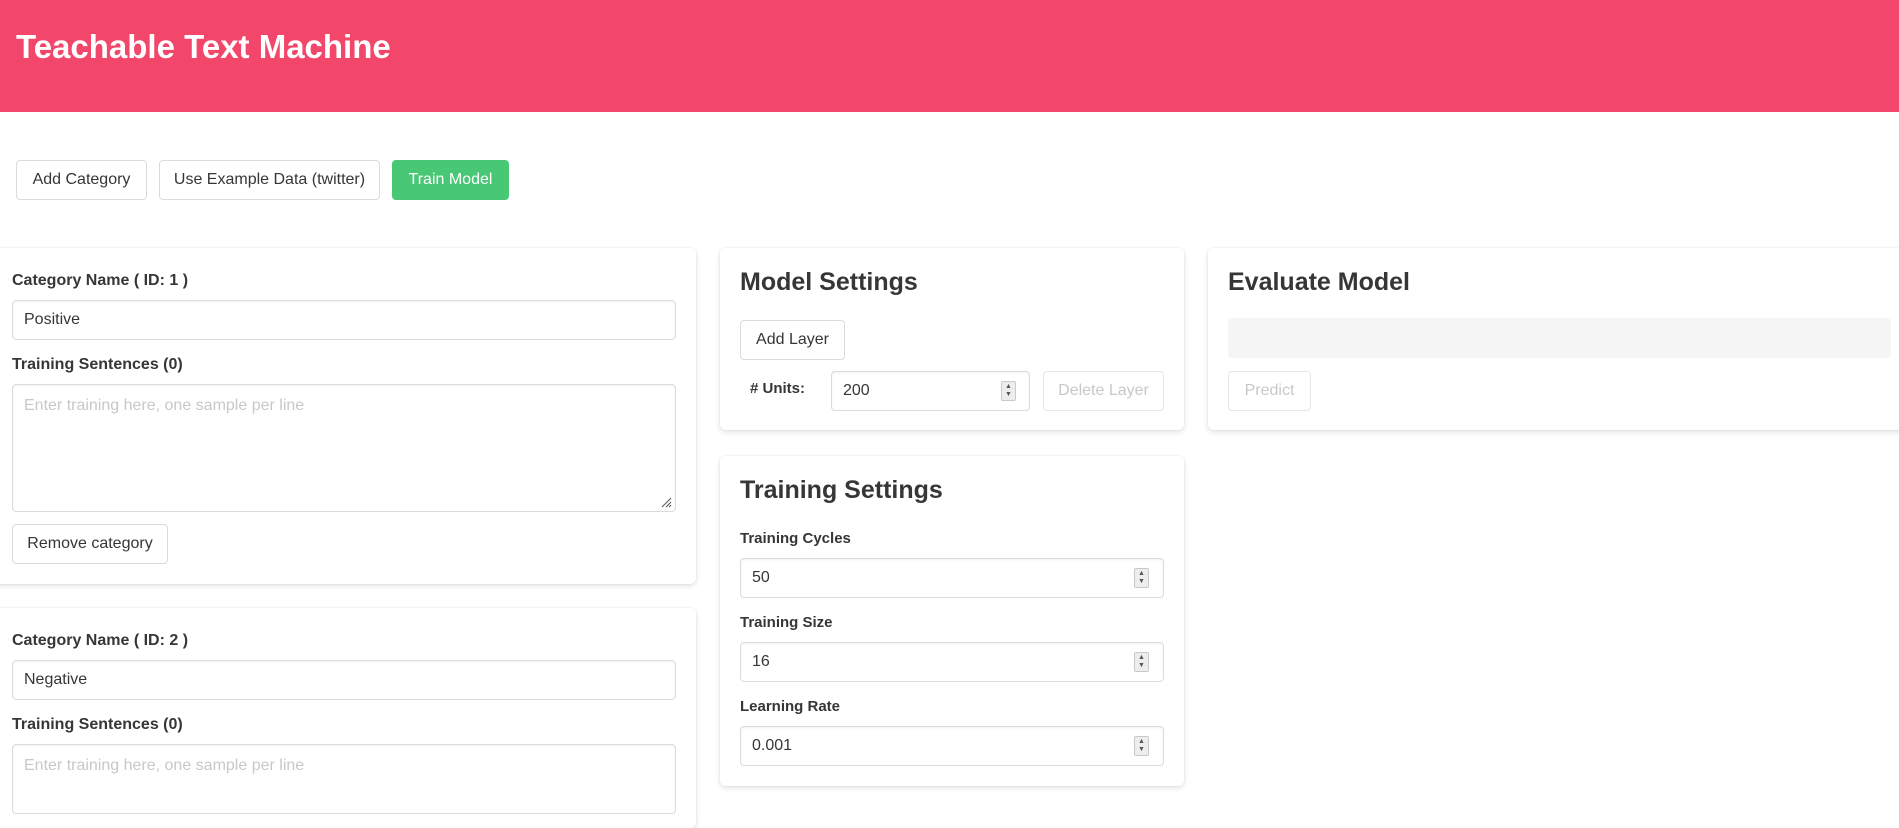 The width and height of the screenshot is (1899, 828). I want to click on add-category-button: Add Category, so click(81, 180).